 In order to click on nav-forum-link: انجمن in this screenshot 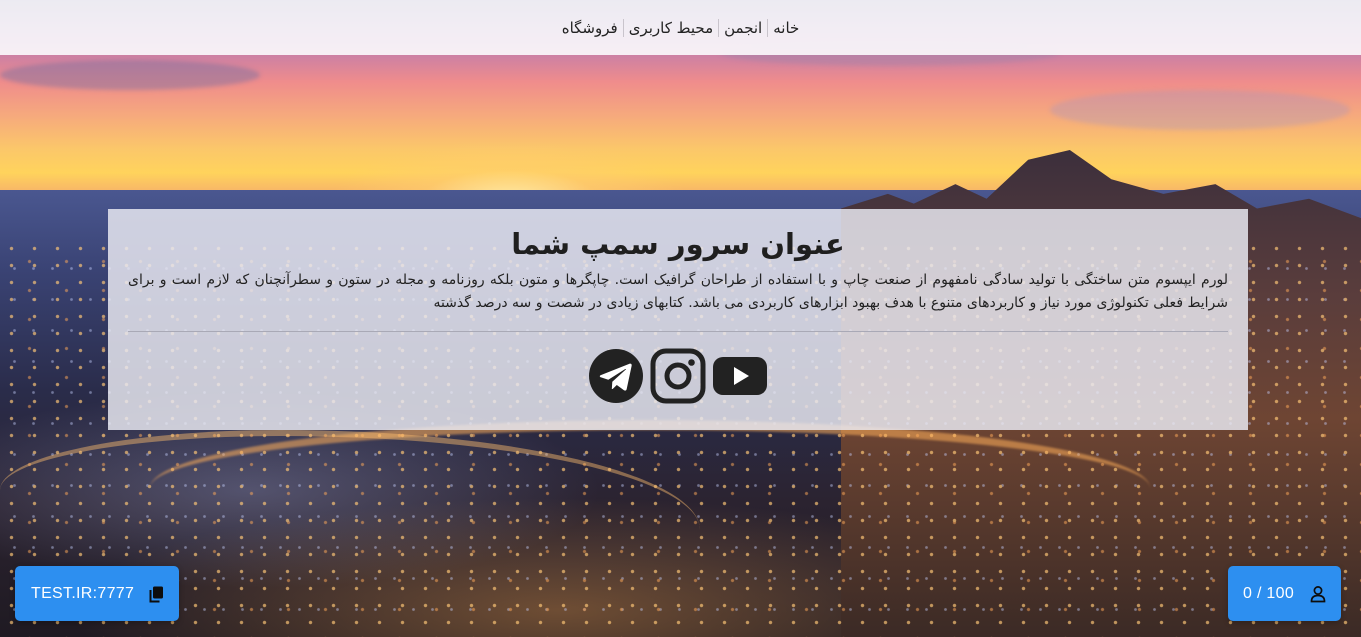, I will do `click(743, 28)`.